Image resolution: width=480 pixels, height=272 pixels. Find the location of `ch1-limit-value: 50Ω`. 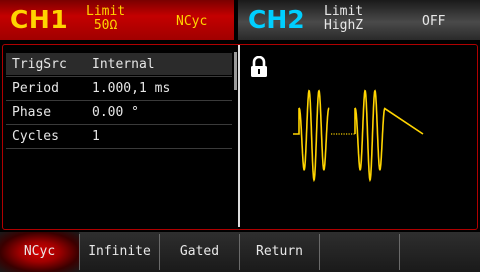

ch1-limit-value: 50Ω is located at coordinates (105, 25).